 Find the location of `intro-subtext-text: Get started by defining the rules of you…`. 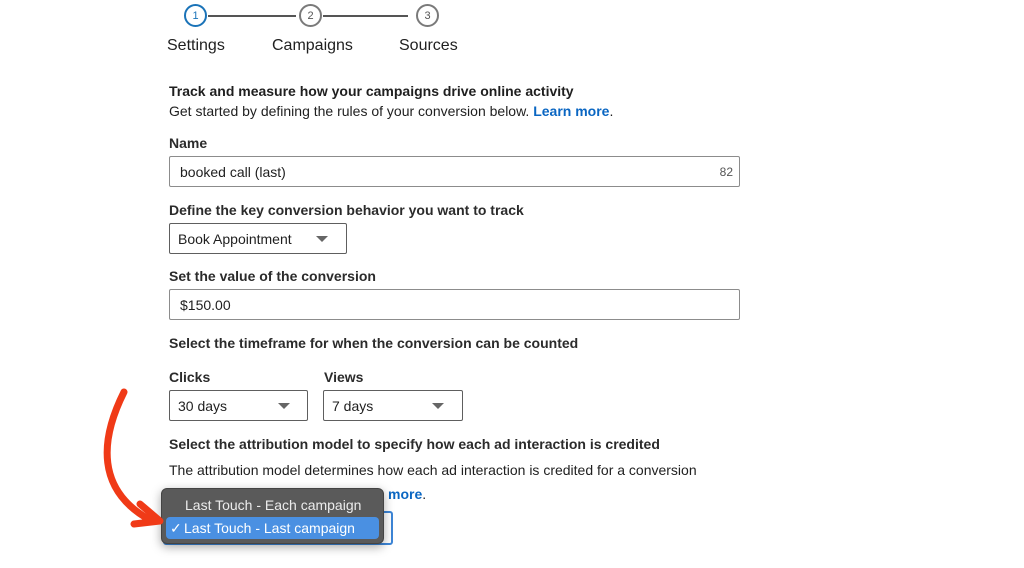

intro-subtext-text: Get started by defining the rules of you… is located at coordinates (349, 111).